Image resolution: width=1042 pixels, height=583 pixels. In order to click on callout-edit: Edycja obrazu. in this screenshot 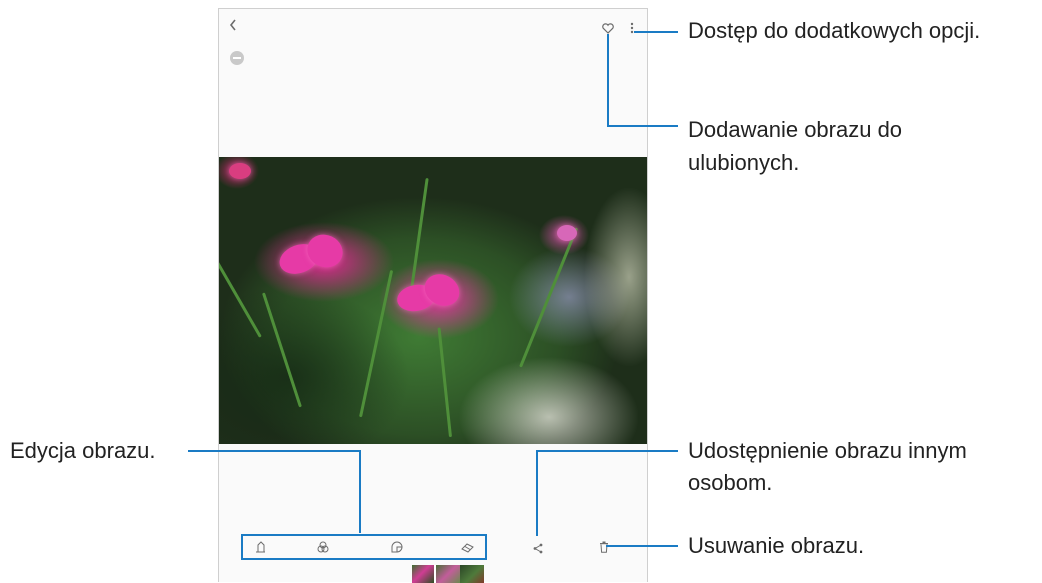, I will do `click(83, 450)`.